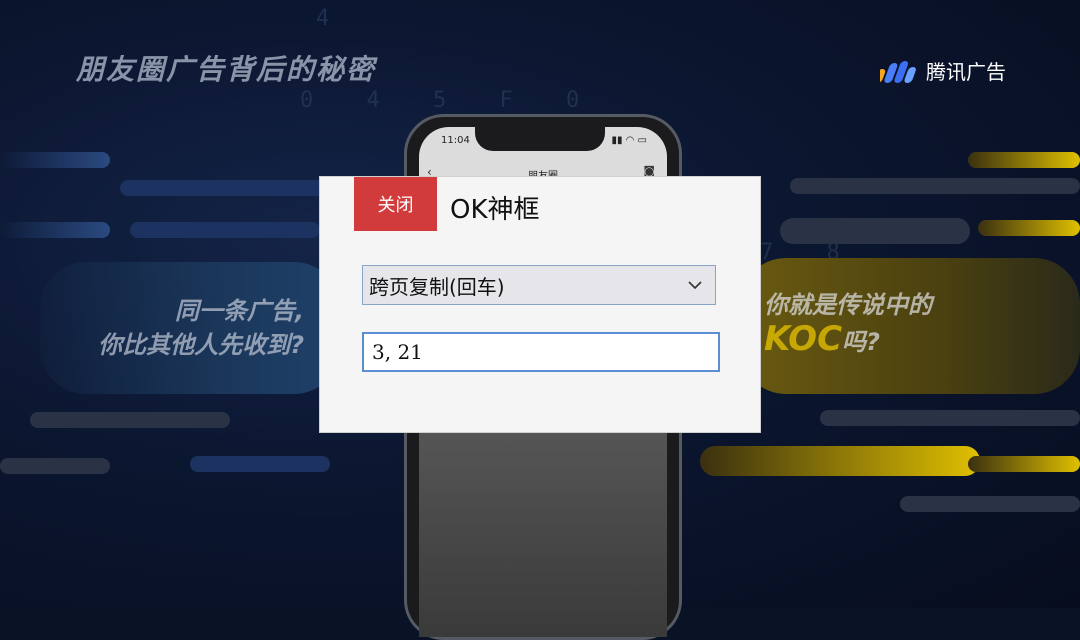 This screenshot has width=1080, height=640. I want to click on close-button: 关闭, so click(395, 204).